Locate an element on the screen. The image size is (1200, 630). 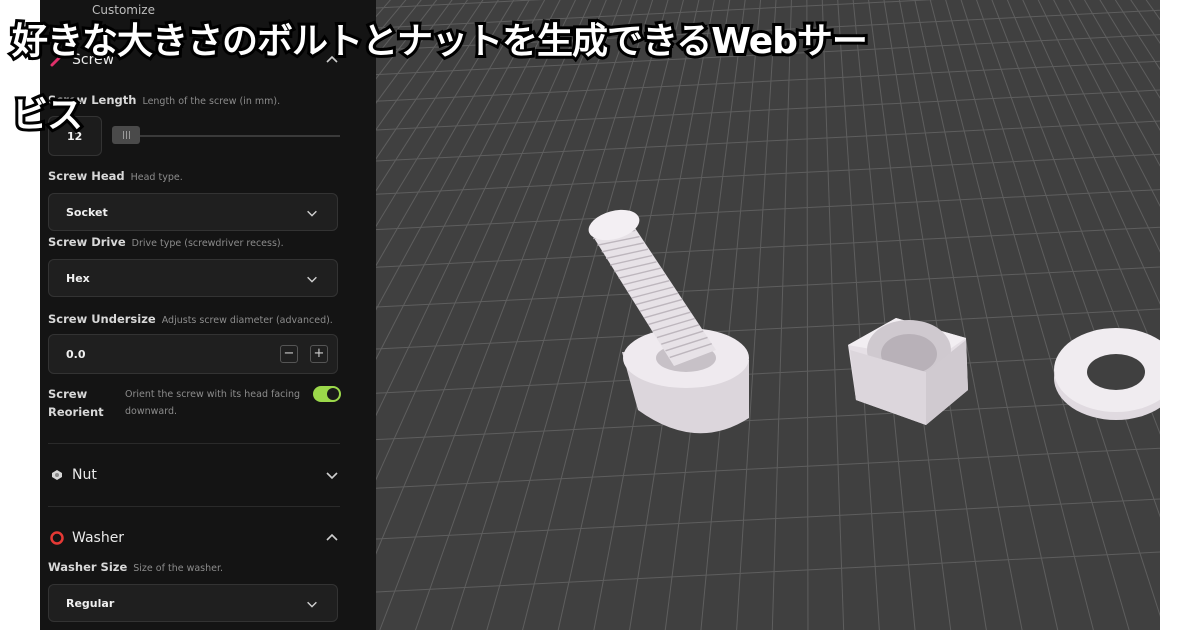
headline-line-2: ビス is located at coordinates (47, 115).